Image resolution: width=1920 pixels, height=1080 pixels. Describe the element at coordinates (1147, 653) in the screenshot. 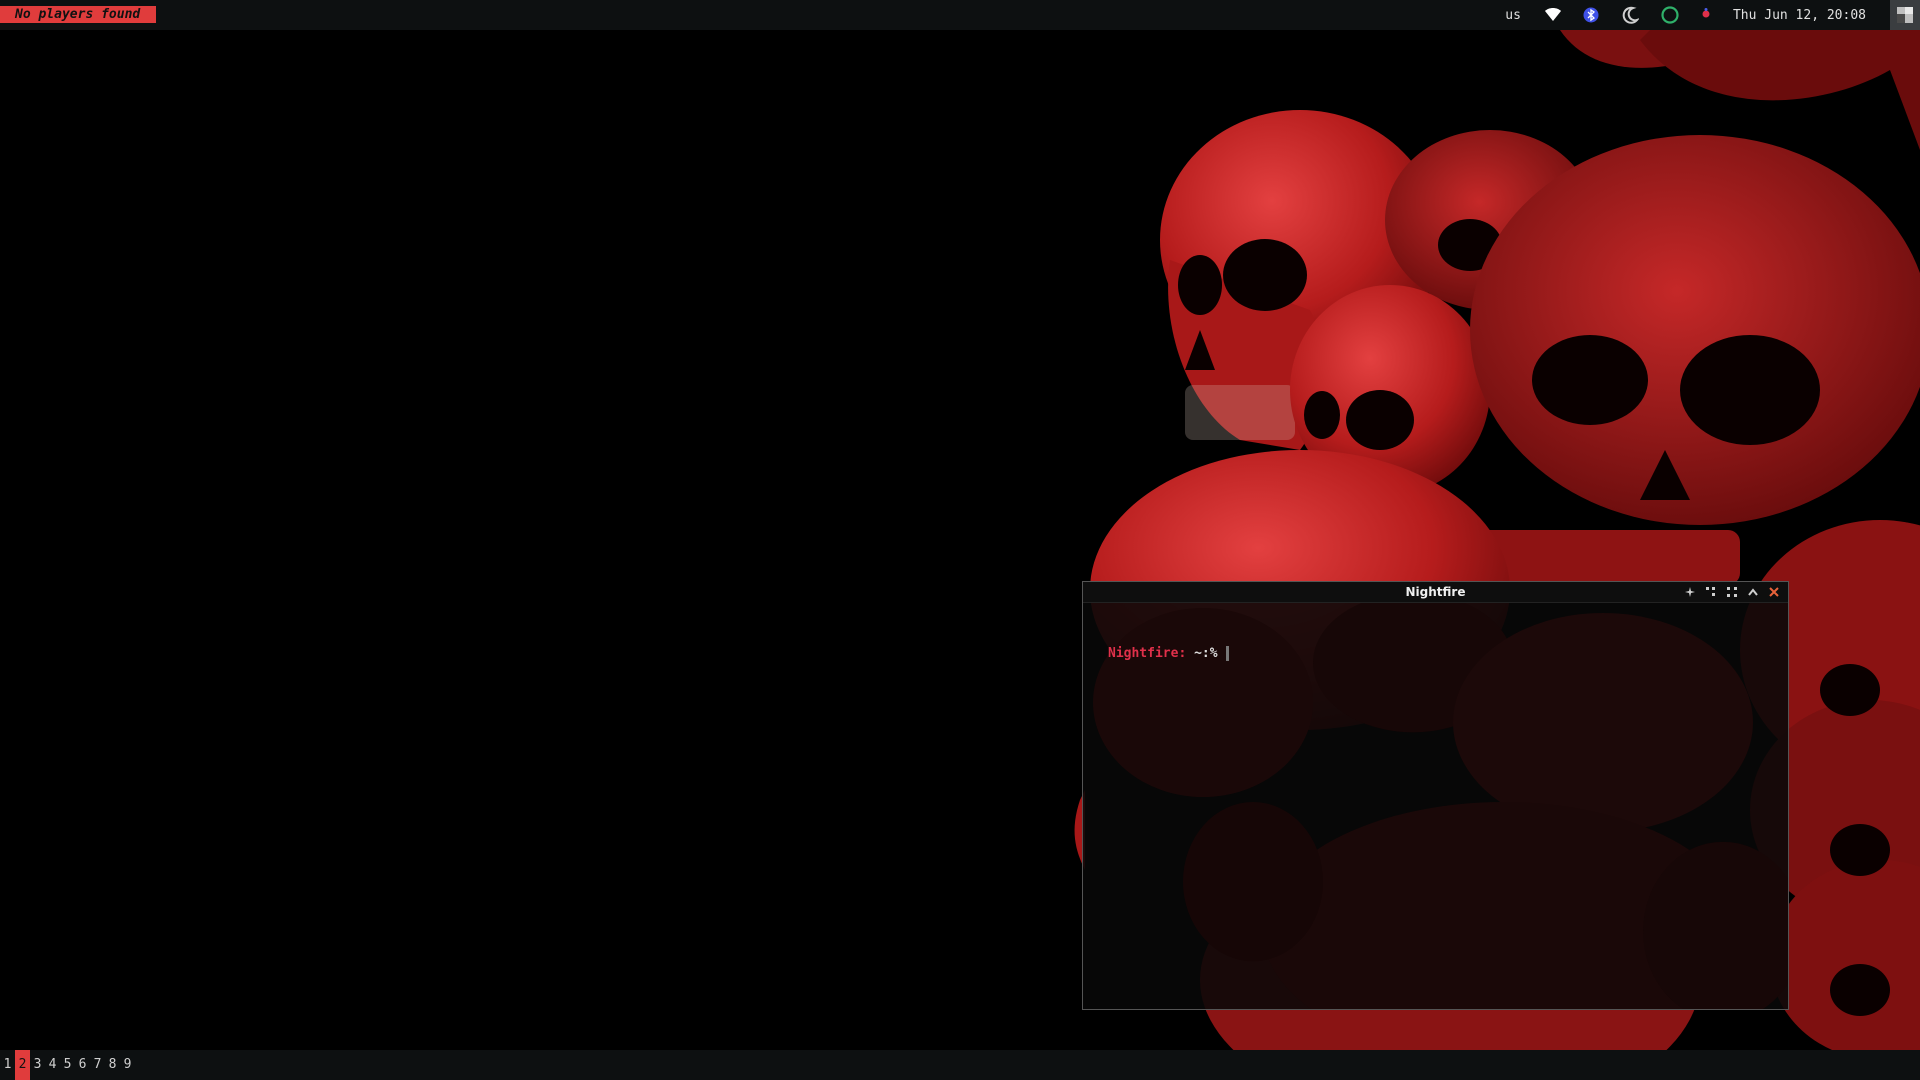

I see `prompt-hostname: Nightfire:` at that location.